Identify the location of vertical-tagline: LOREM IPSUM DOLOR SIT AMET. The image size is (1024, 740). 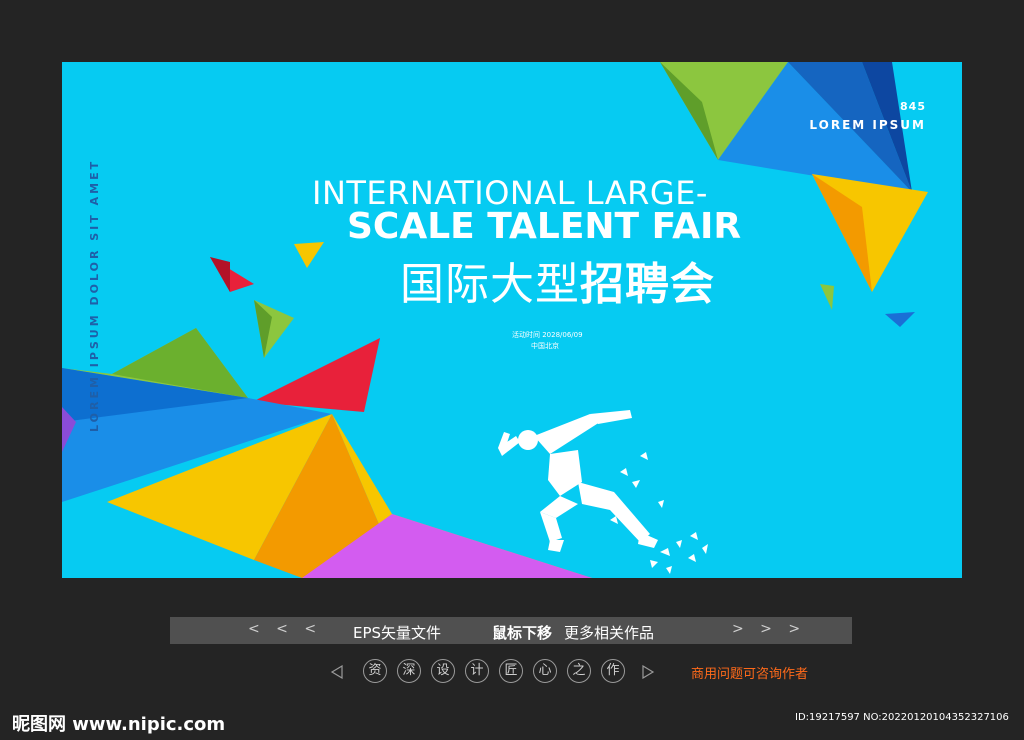
(94, 295).